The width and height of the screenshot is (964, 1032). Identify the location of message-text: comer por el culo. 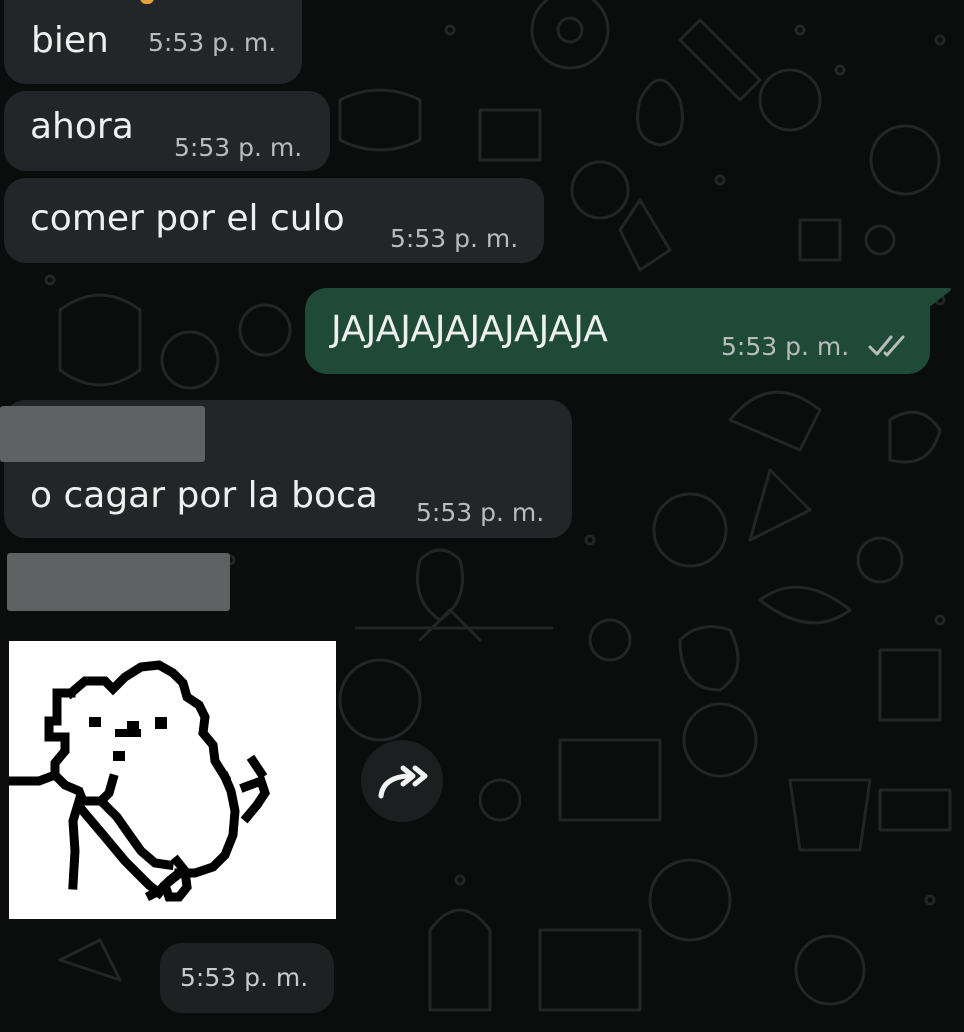
(187, 218).